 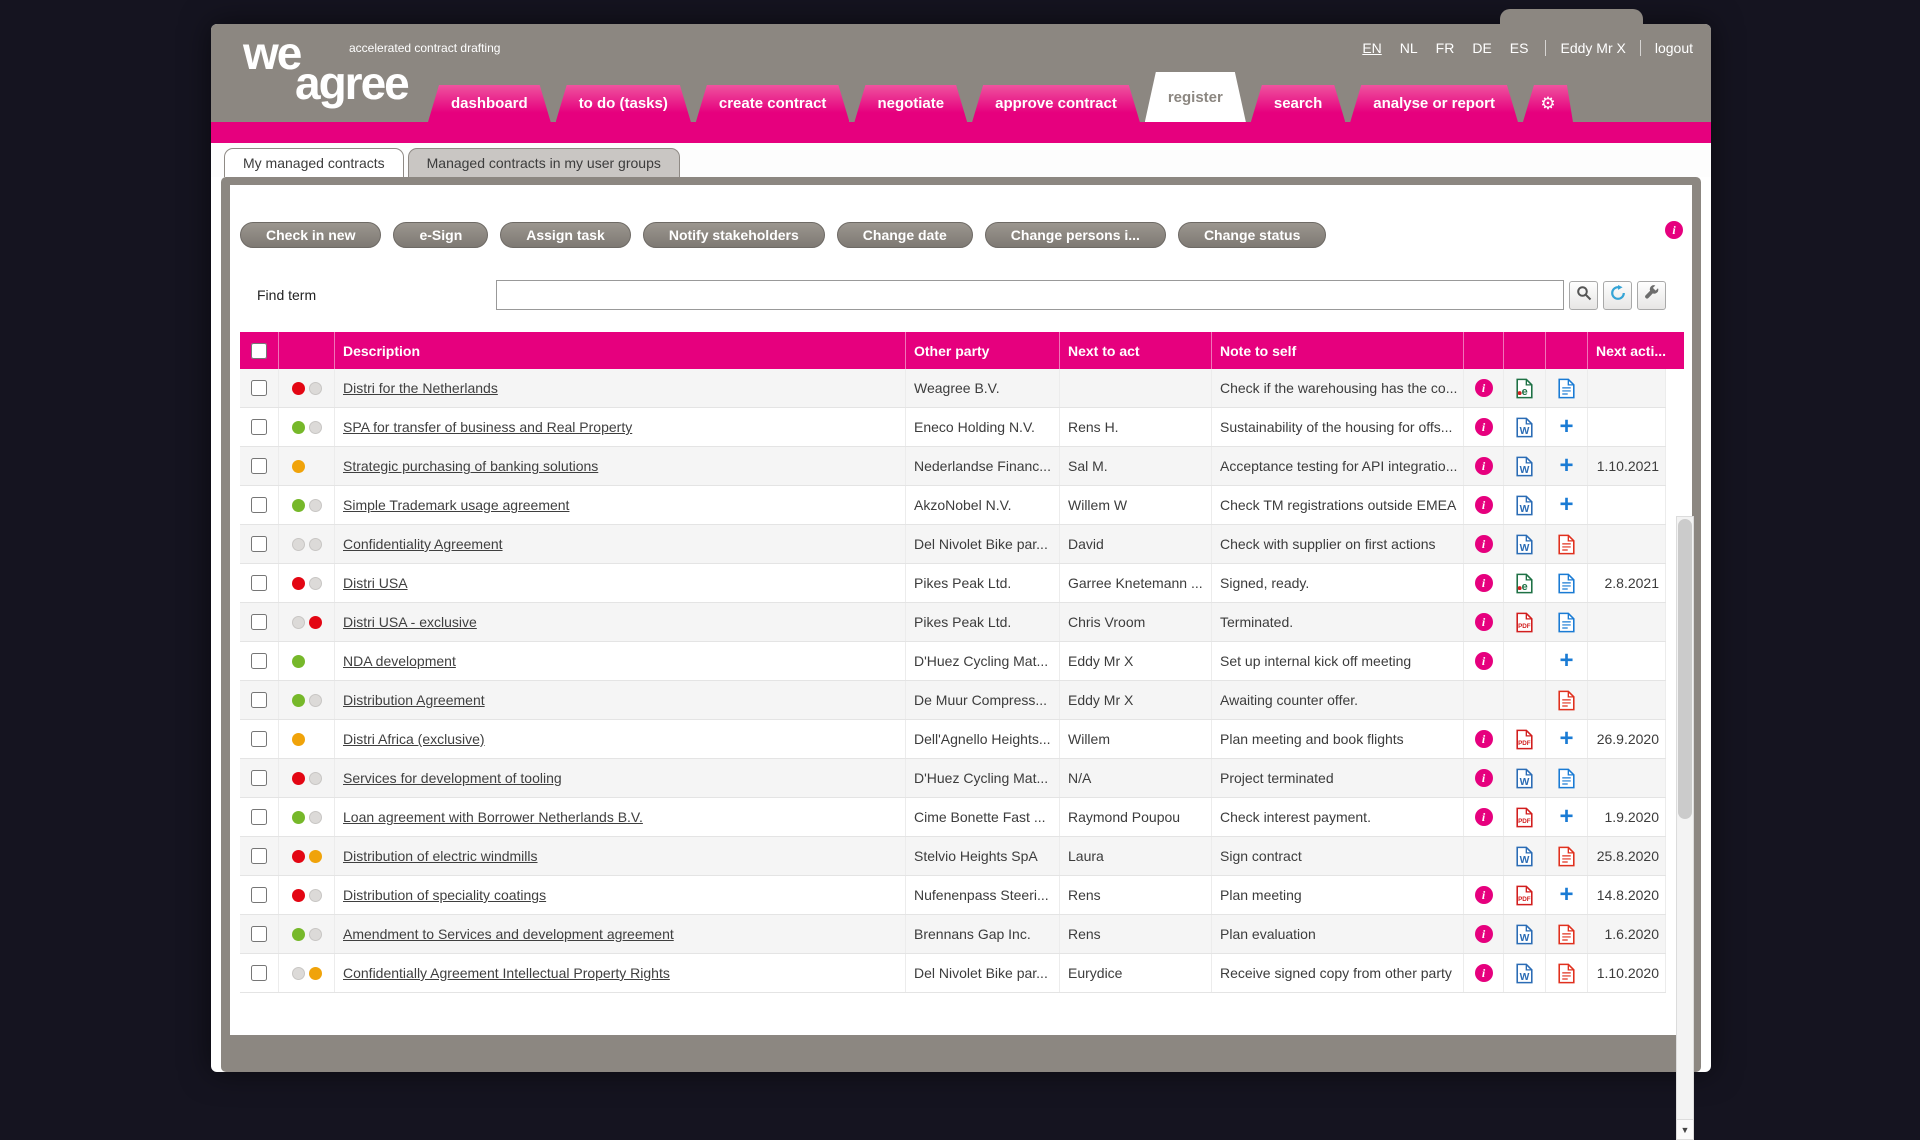 What do you see at coordinates (410, 622) in the screenshot?
I see `contract-link: Distri USA - exclusive` at bounding box center [410, 622].